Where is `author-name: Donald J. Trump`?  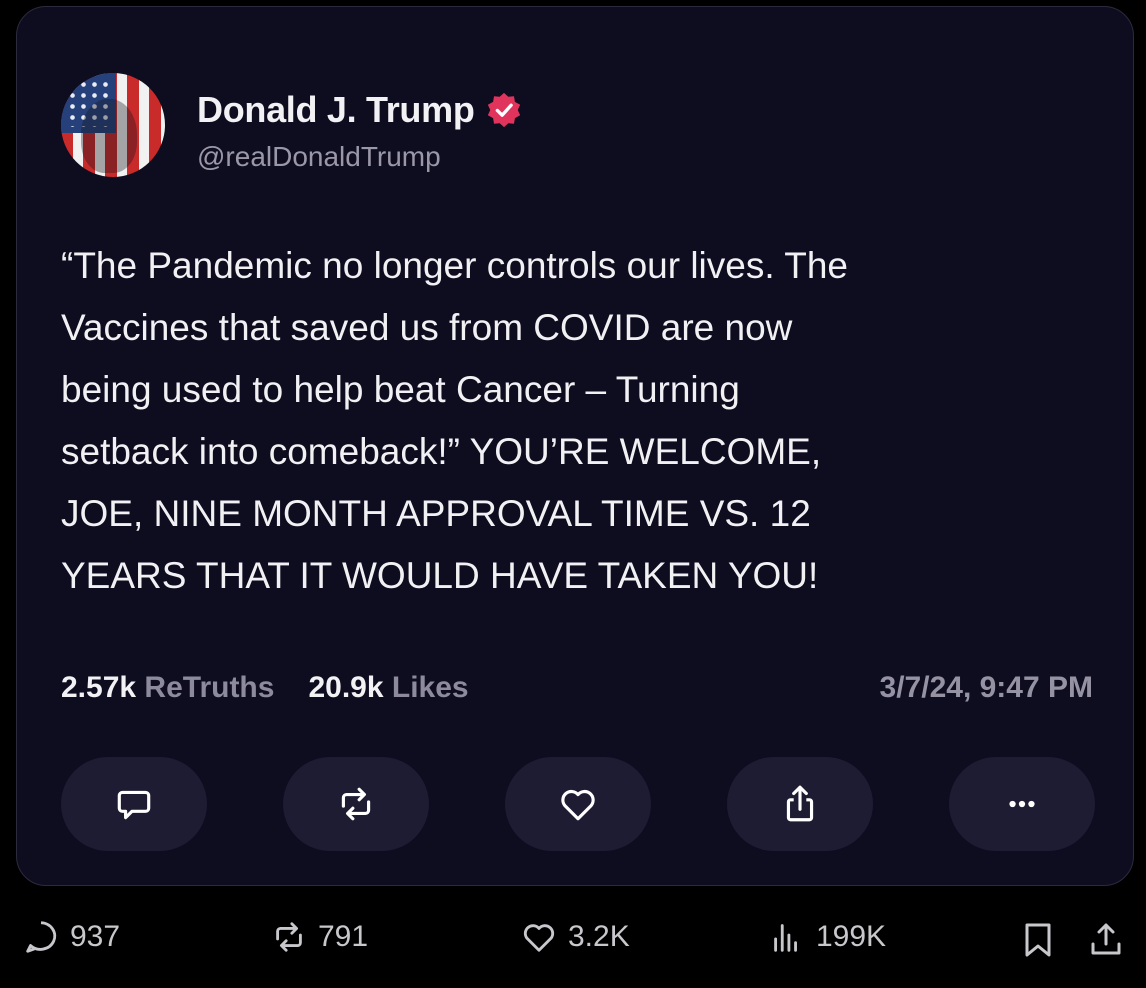 author-name: Donald J. Trump is located at coordinates (336, 110).